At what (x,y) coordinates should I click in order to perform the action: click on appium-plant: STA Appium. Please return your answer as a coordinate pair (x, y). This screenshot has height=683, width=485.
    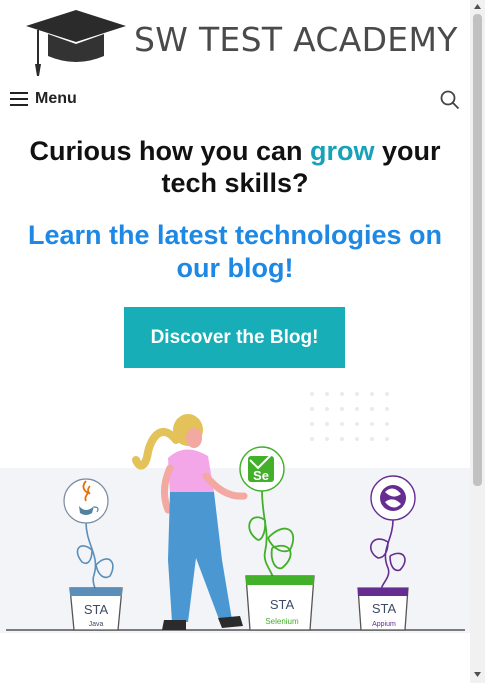
    Looking at the image, I should click on (386, 553).